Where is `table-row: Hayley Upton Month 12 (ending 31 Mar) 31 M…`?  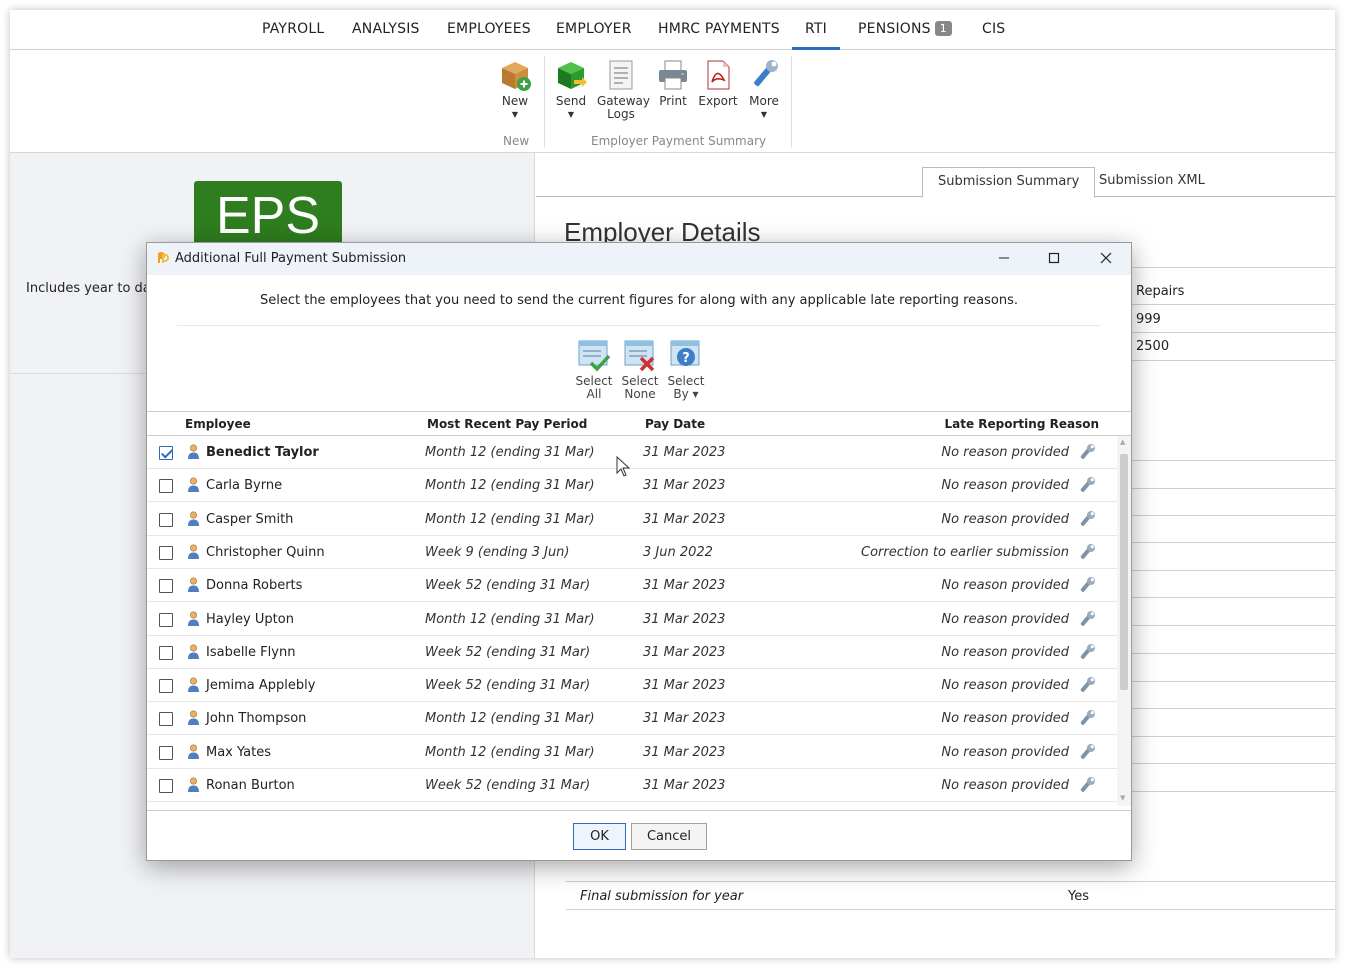
table-row: Hayley Upton Month 12 (ending 31 Mar) 31 M… is located at coordinates (632, 619).